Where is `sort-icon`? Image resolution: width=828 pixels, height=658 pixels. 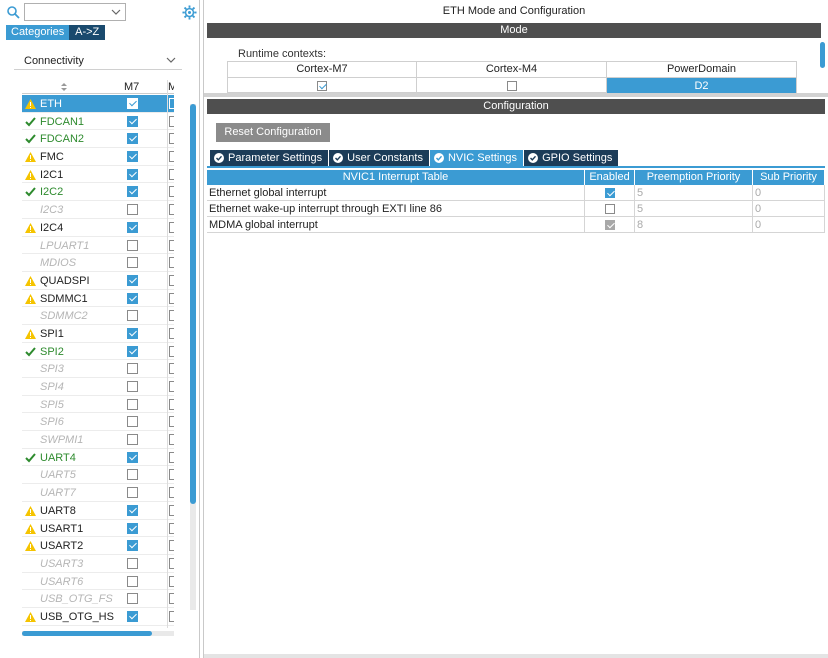 sort-icon is located at coordinates (64, 87).